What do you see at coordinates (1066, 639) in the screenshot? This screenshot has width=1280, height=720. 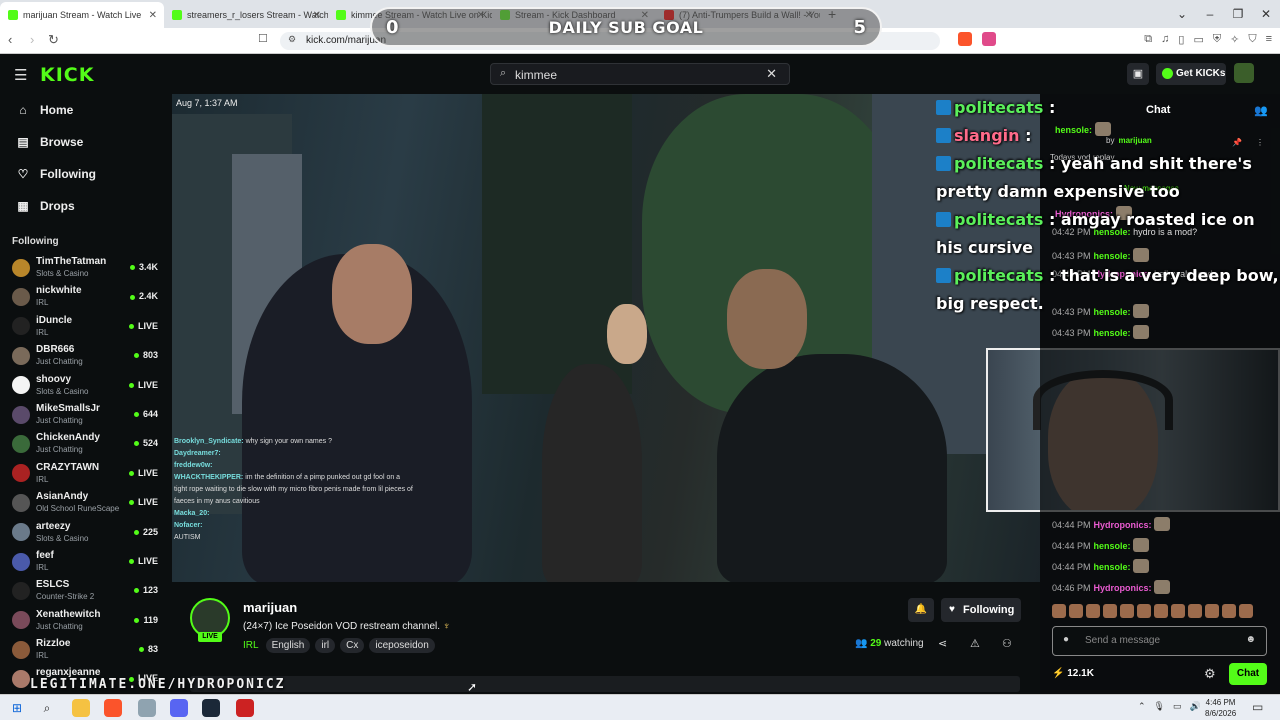 I see `chat-badge-icon: ●` at bounding box center [1066, 639].